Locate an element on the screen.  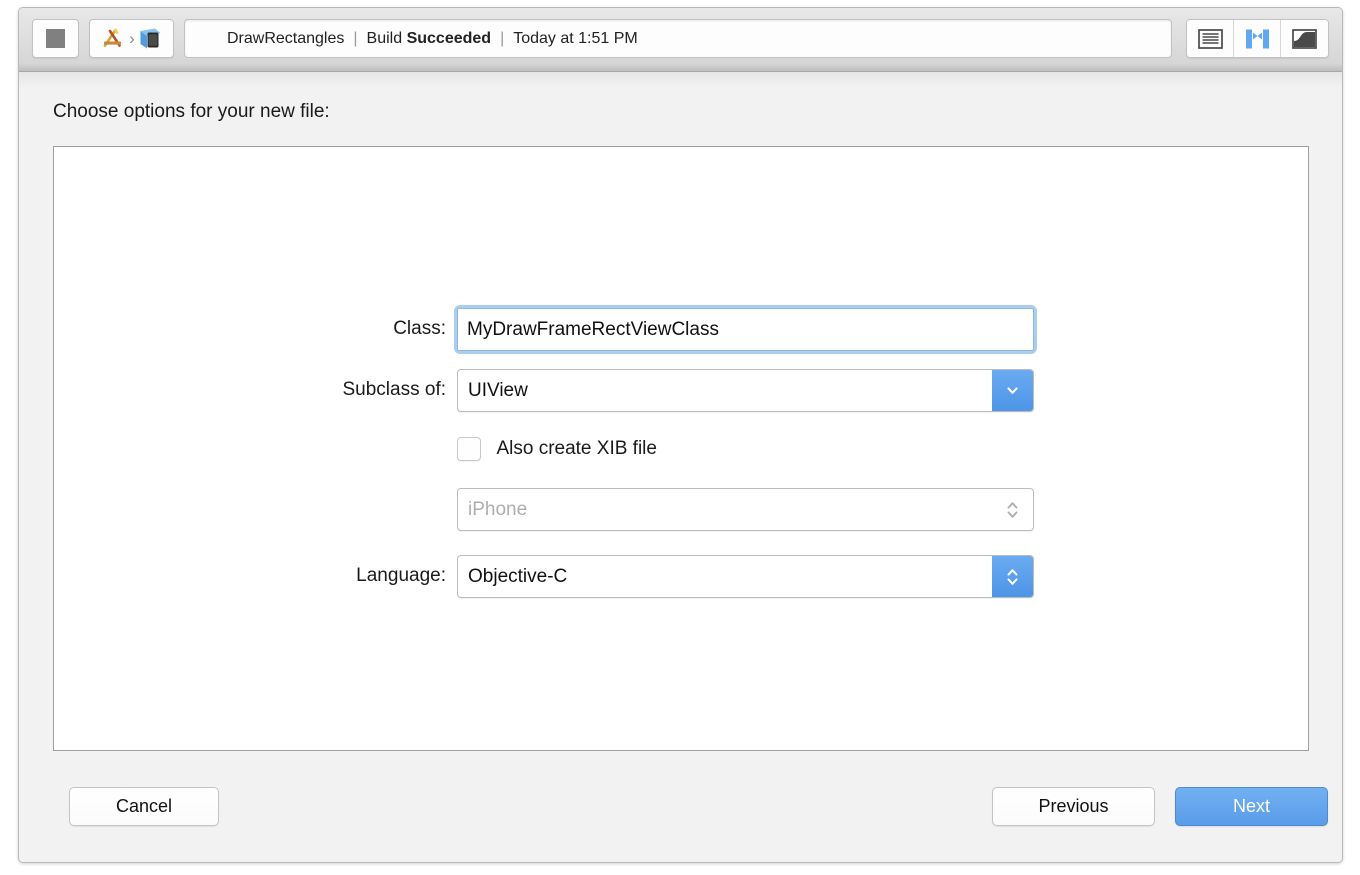
version-editor-icon is located at coordinates (1304, 38).